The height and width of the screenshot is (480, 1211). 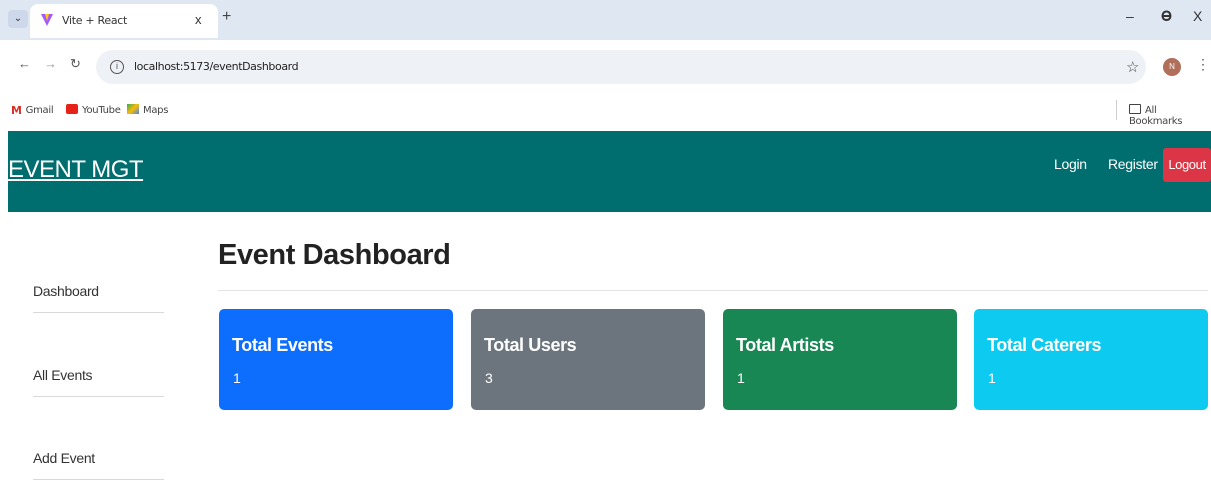 I want to click on sidebar-item-label: All Events, so click(x=63, y=375).